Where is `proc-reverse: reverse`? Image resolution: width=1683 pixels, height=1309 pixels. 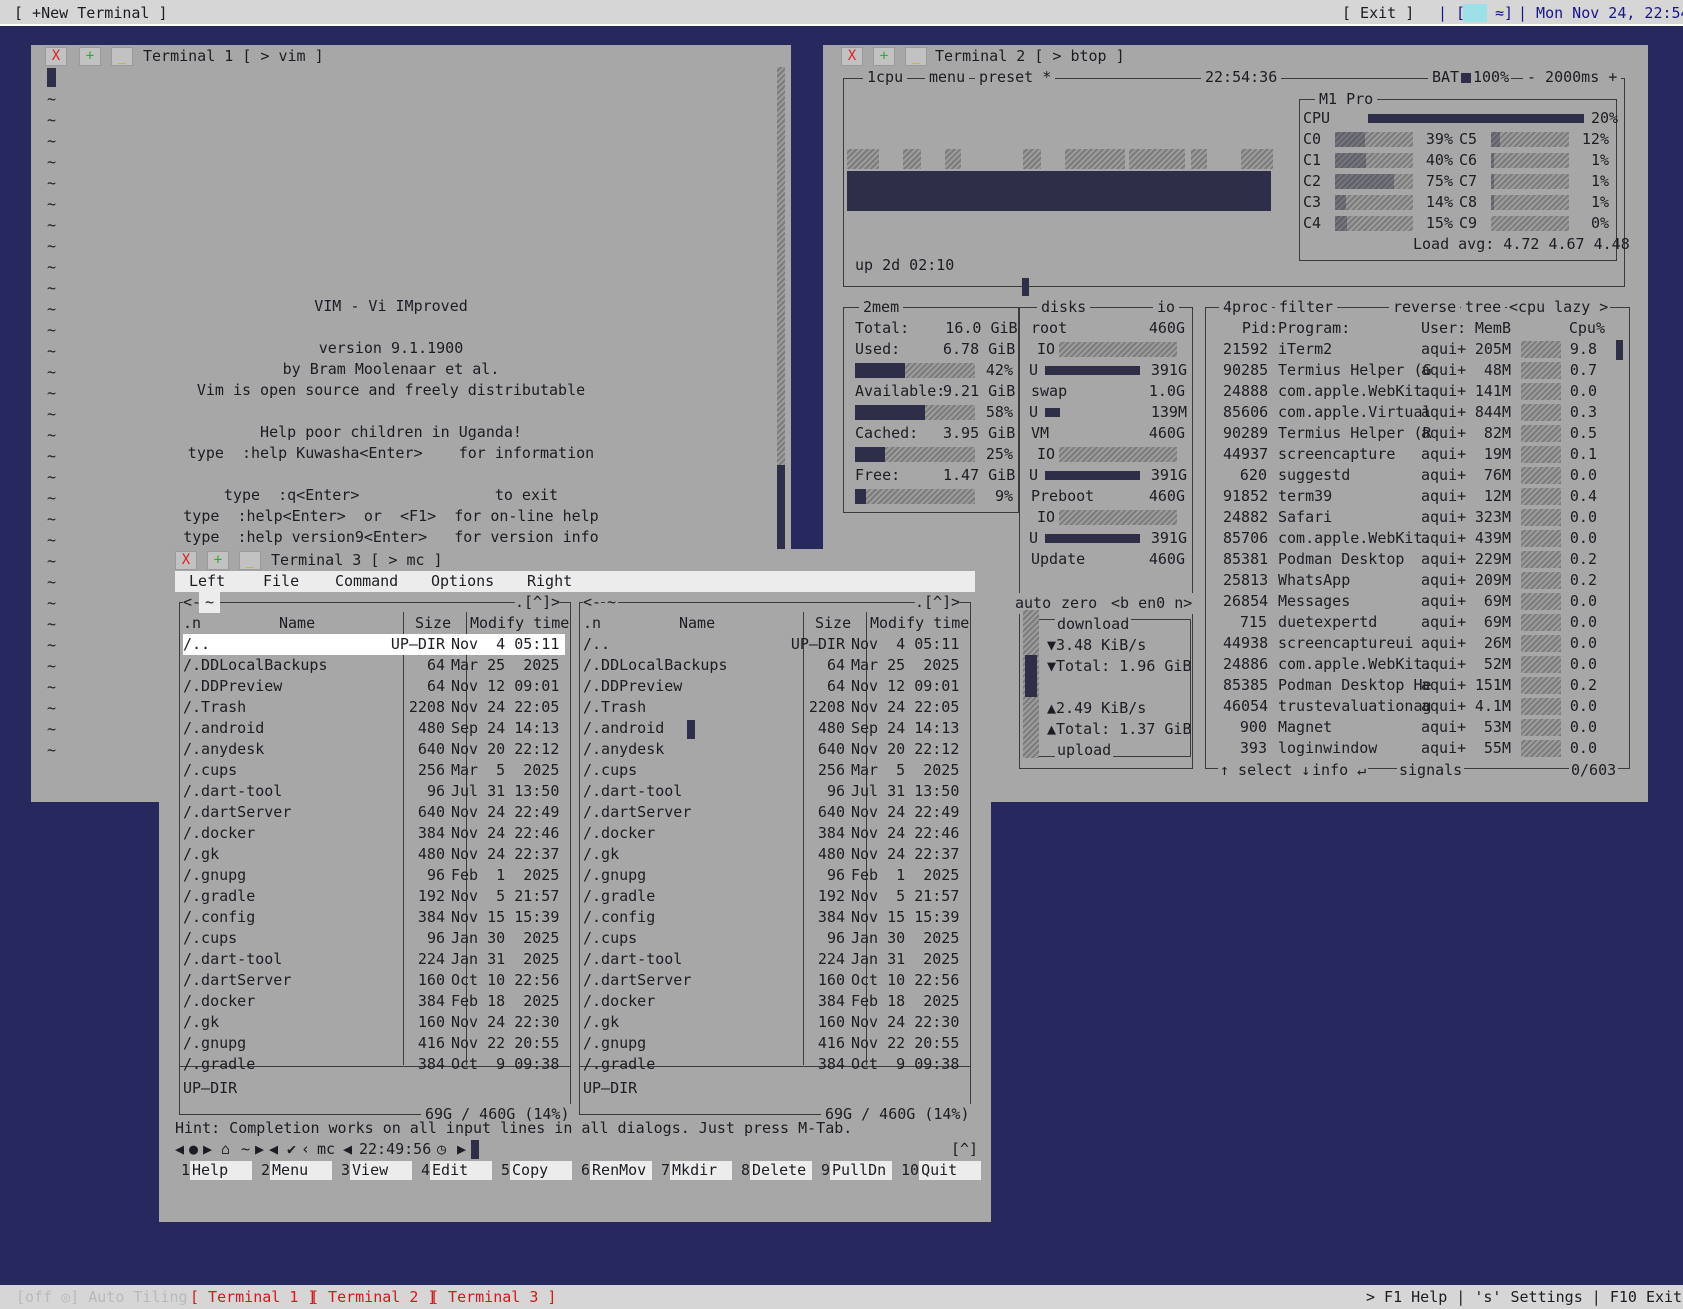 proc-reverse: reverse is located at coordinates (1425, 307).